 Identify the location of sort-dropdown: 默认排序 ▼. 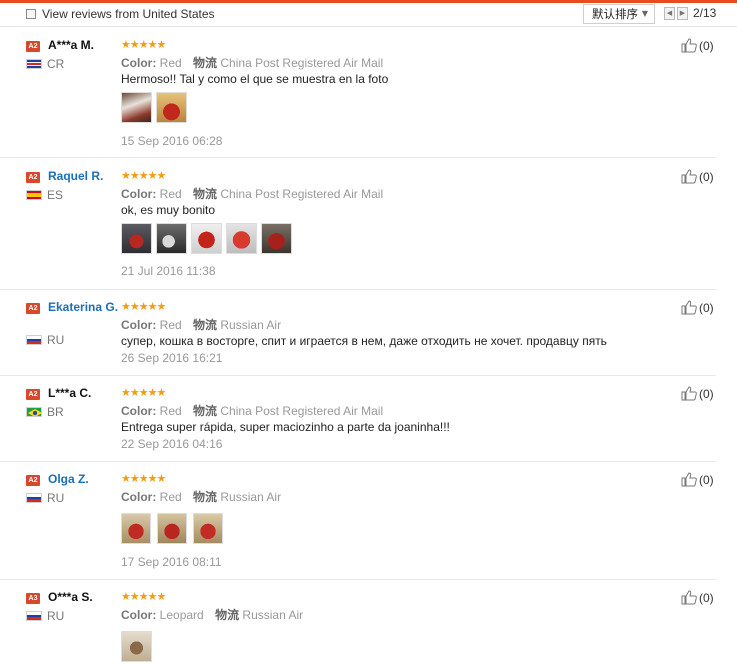
(619, 14).